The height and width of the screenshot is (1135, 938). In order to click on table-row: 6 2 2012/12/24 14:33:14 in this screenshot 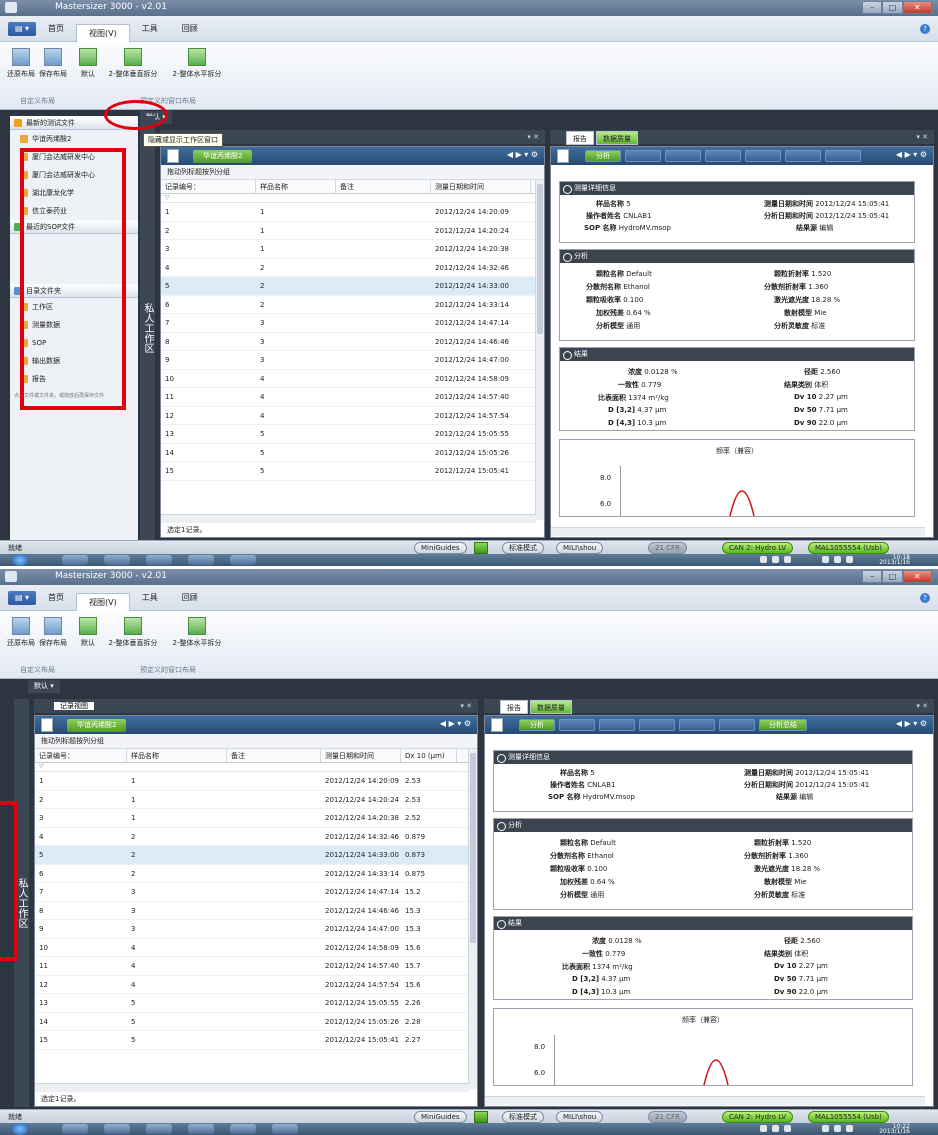, I will do `click(352, 305)`.